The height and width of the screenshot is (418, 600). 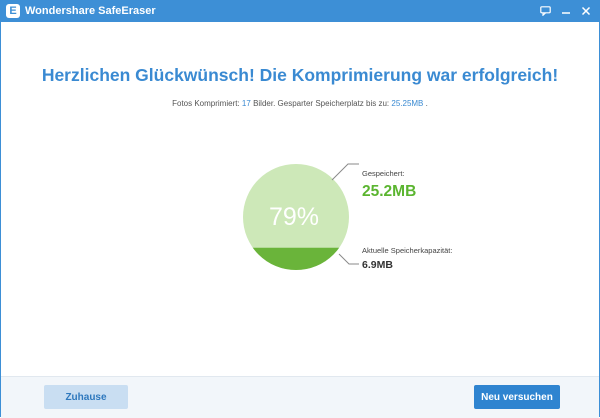 I want to click on app-logo-icon: E, so click(x=13, y=11).